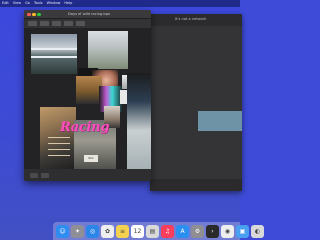 The width and height of the screenshot is (320, 240). What do you see at coordinates (58, 138) in the screenshot?
I see `escalator-photo` at bounding box center [58, 138].